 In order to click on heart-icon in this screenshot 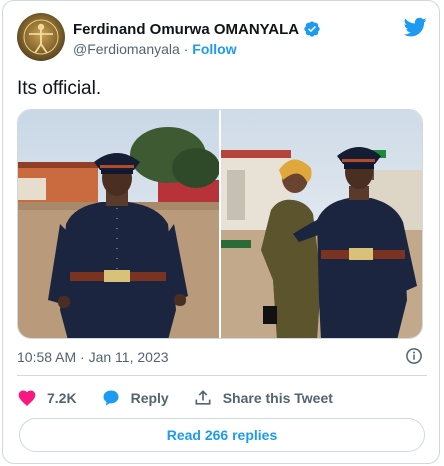, I will do `click(27, 398)`.